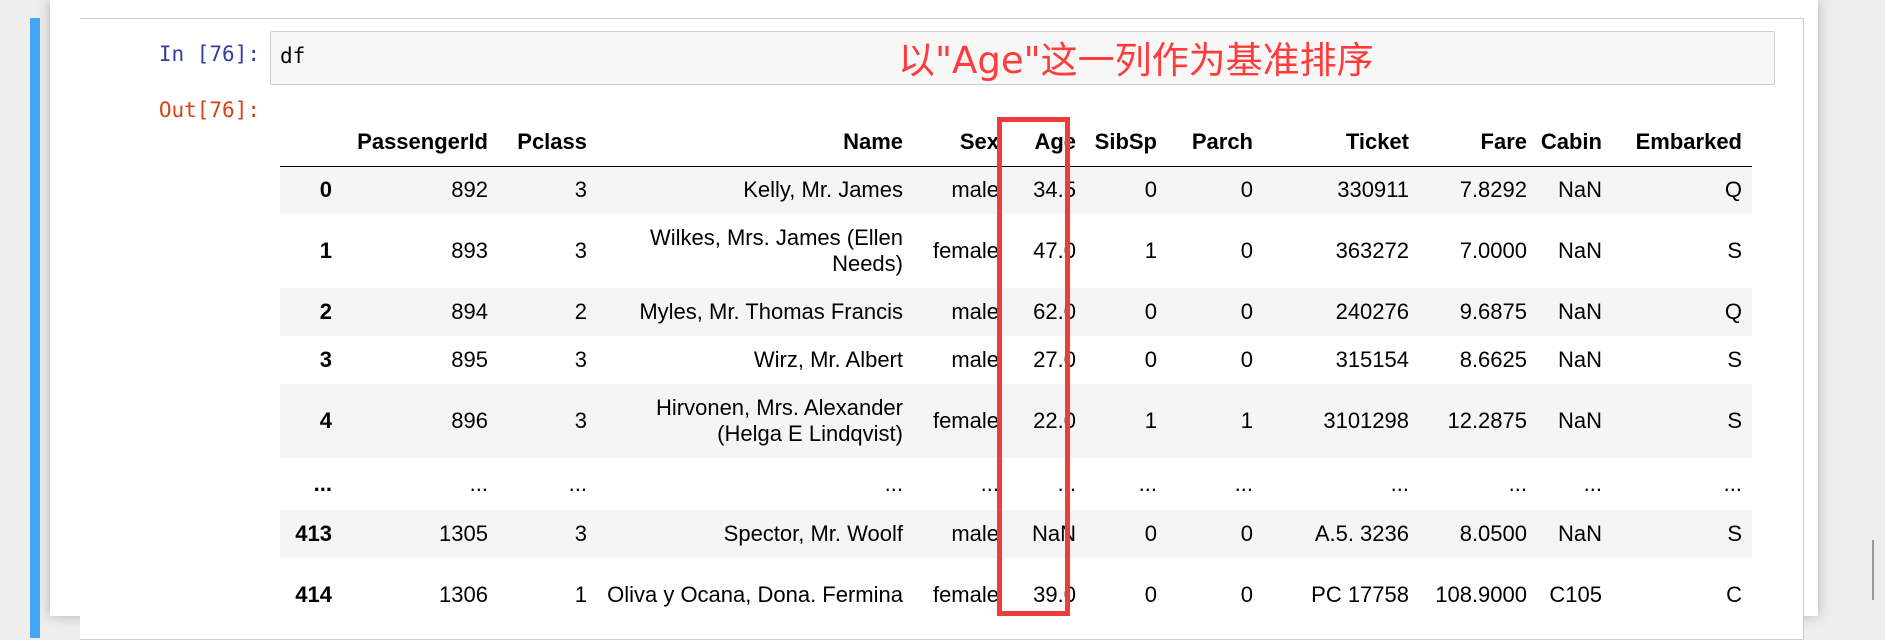 Image resolution: width=1885 pixels, height=640 pixels. What do you see at coordinates (1493, 533) in the screenshot?
I see `table-cell: 8.0500` at bounding box center [1493, 533].